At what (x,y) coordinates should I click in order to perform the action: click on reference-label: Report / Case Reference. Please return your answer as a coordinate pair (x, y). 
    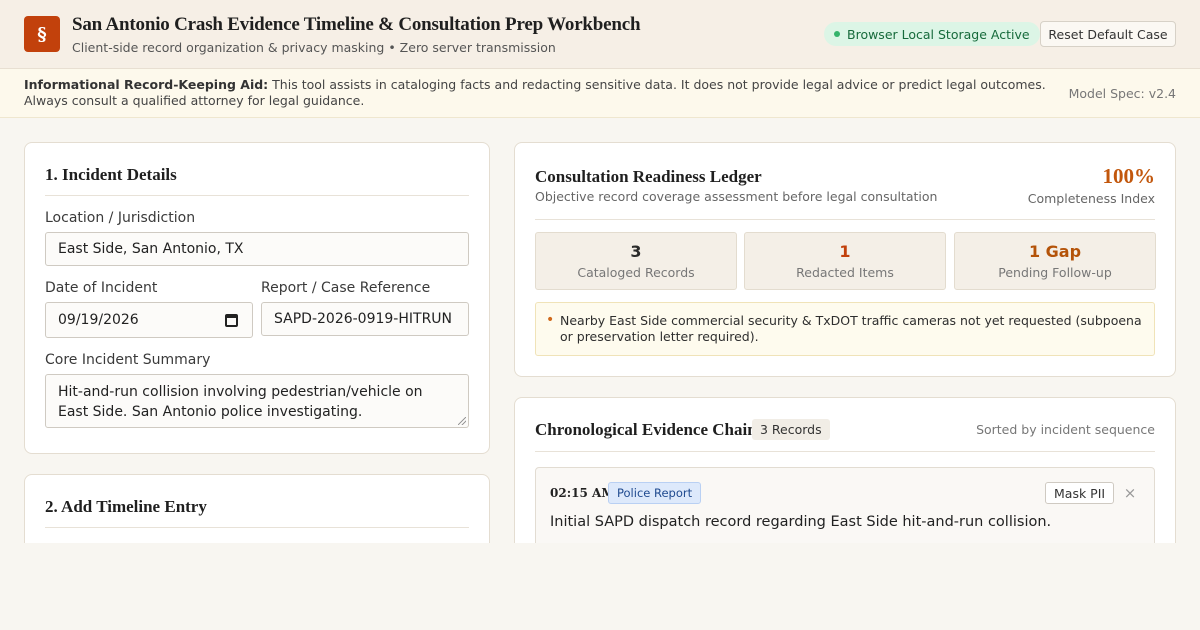
    Looking at the image, I should click on (346, 288).